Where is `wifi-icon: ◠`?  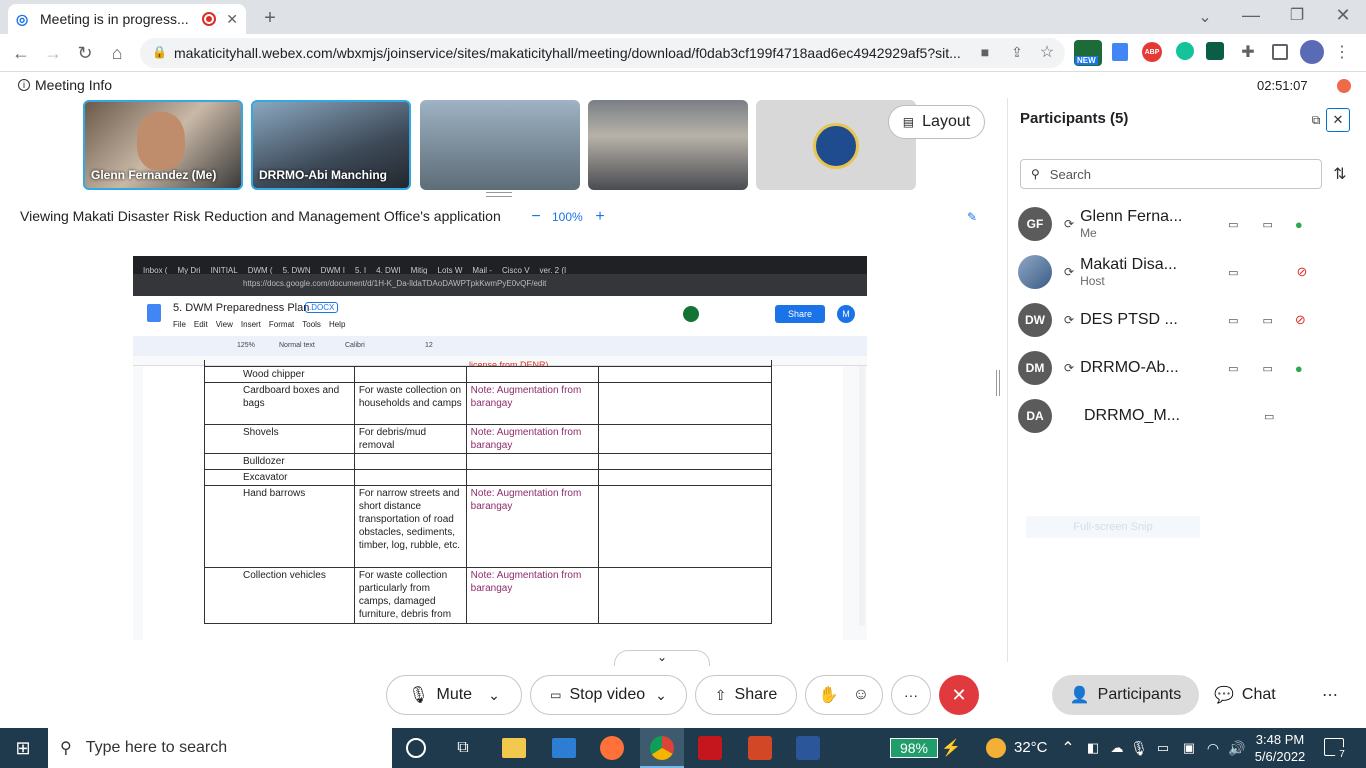 wifi-icon: ◠ is located at coordinates (1213, 748).